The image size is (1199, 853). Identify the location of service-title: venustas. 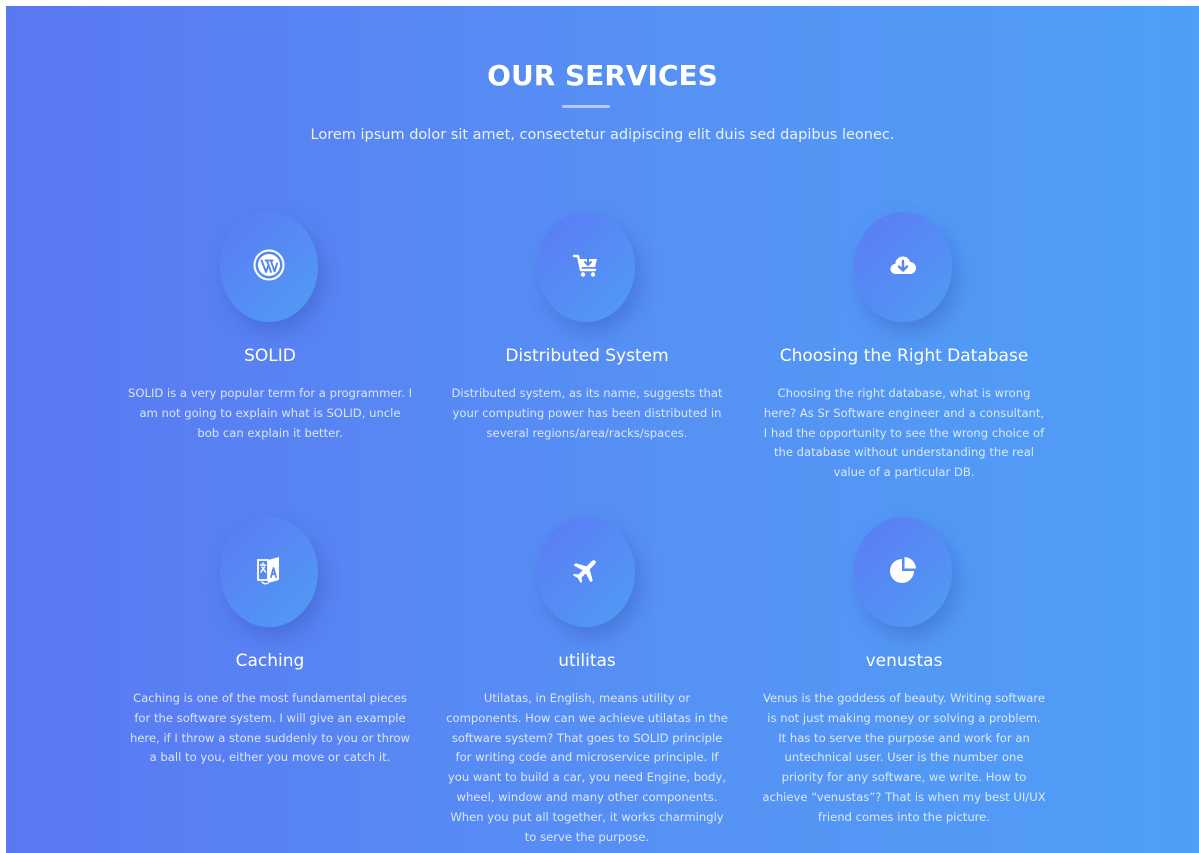
(904, 661).